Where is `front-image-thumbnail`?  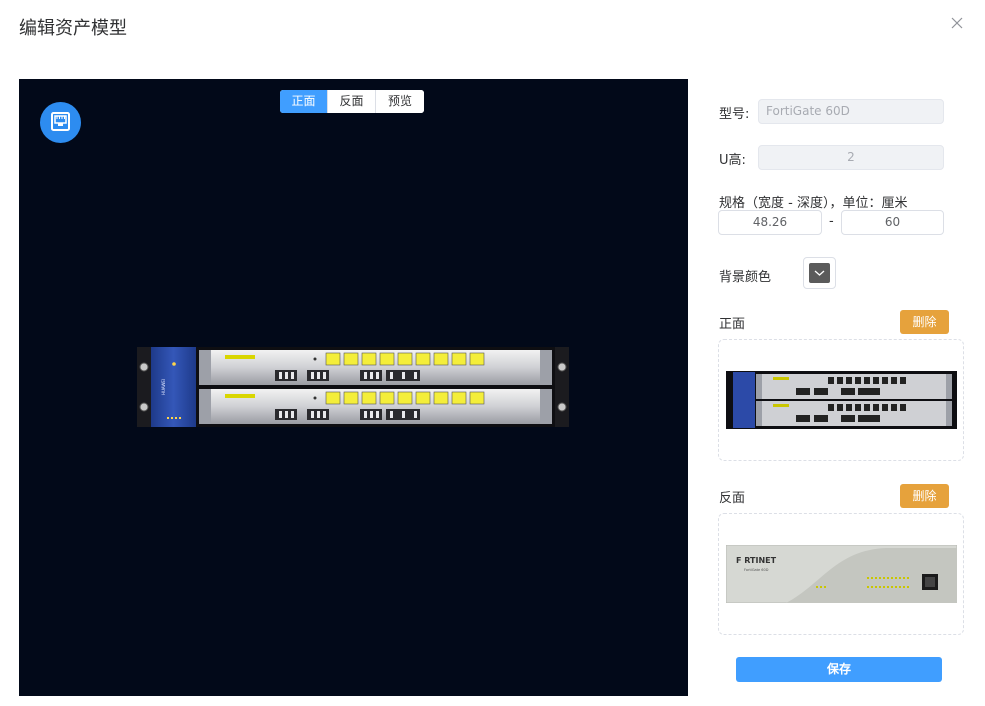
front-image-thumbnail is located at coordinates (841, 400).